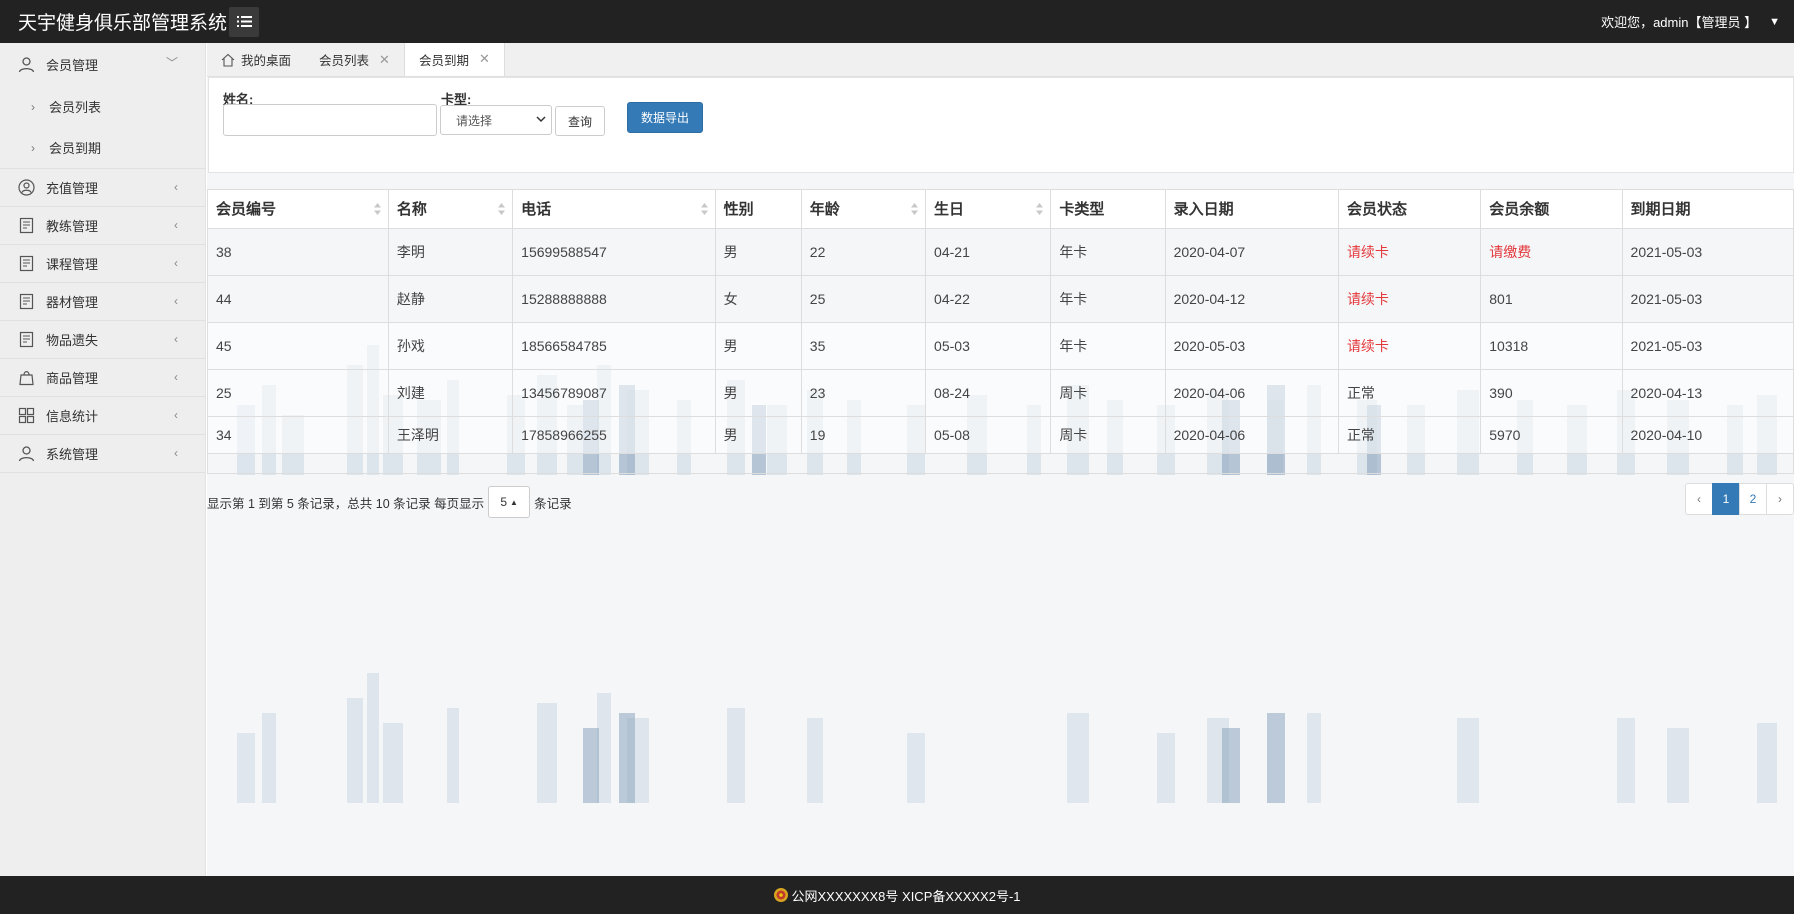  I want to click on page-size-dropdown: 5 ▲, so click(509, 502).